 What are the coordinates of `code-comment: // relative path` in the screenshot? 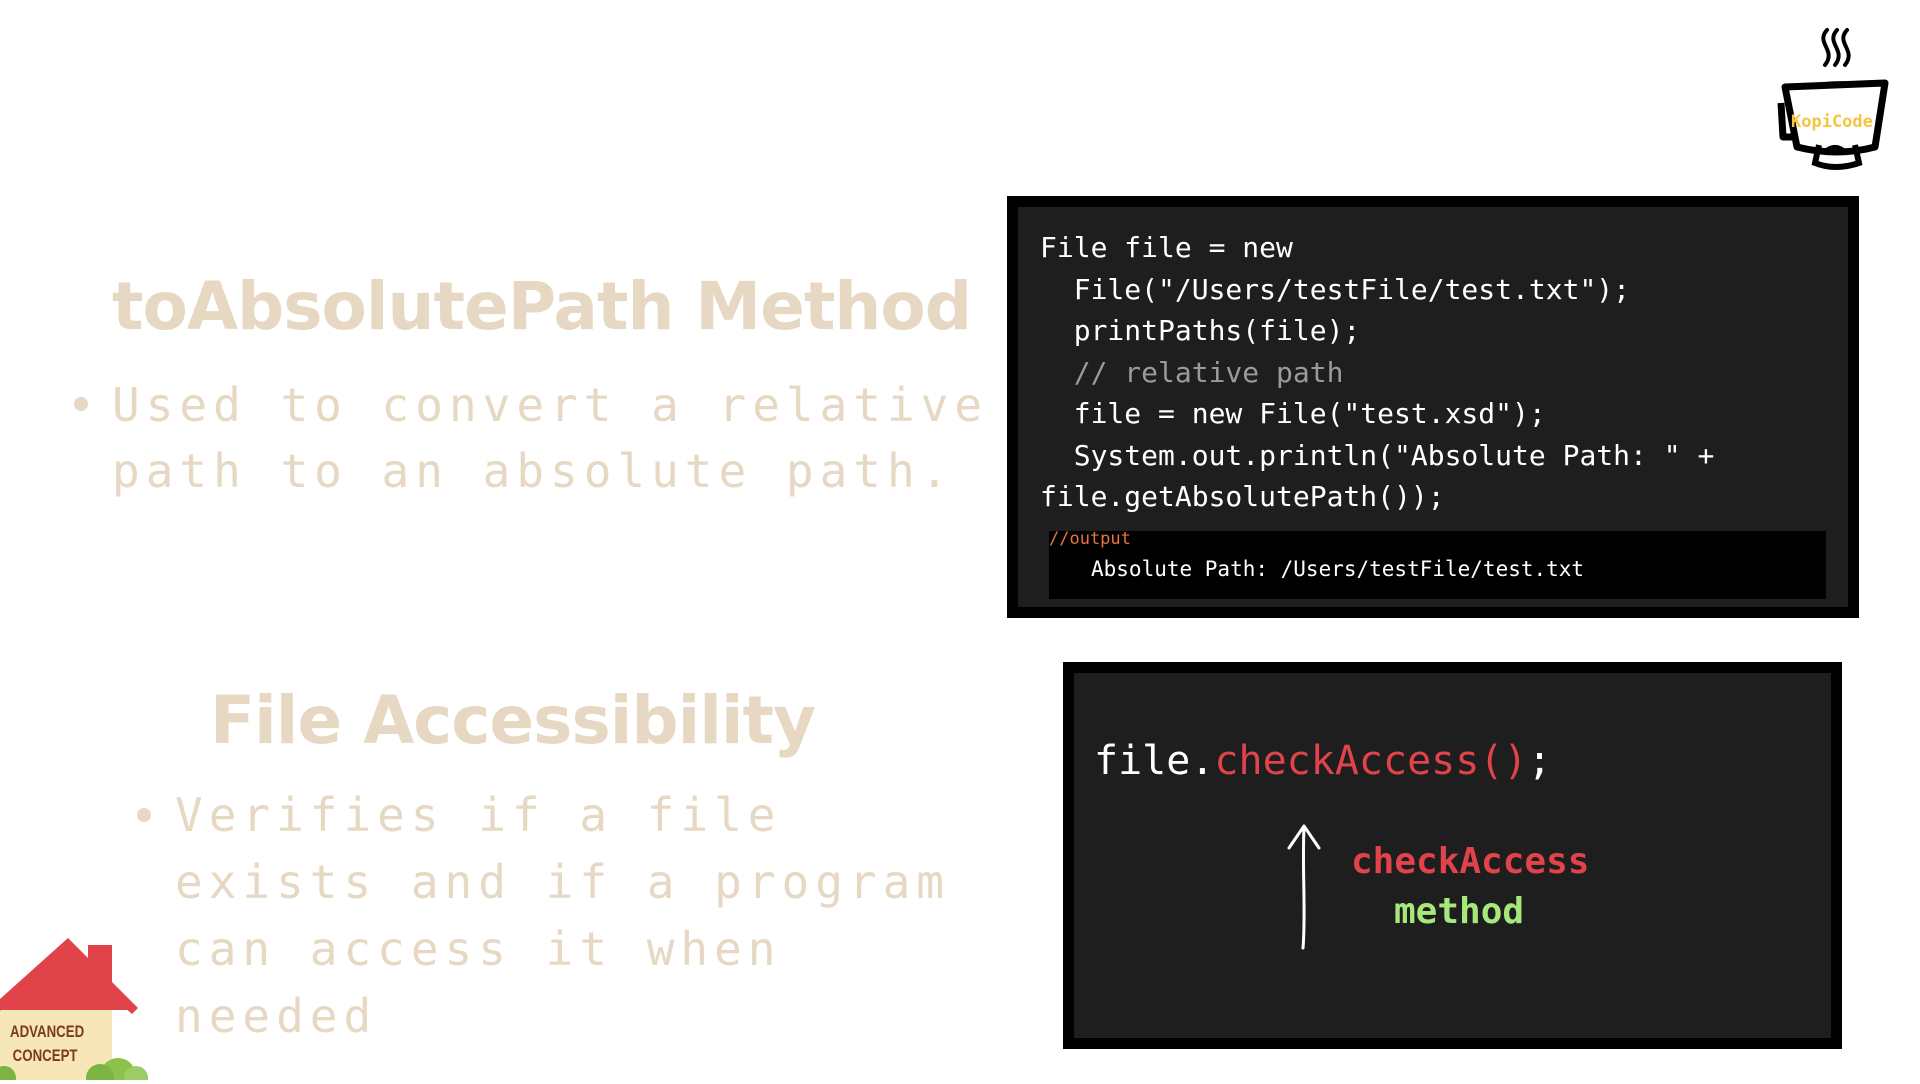 It's located at (1192, 372).